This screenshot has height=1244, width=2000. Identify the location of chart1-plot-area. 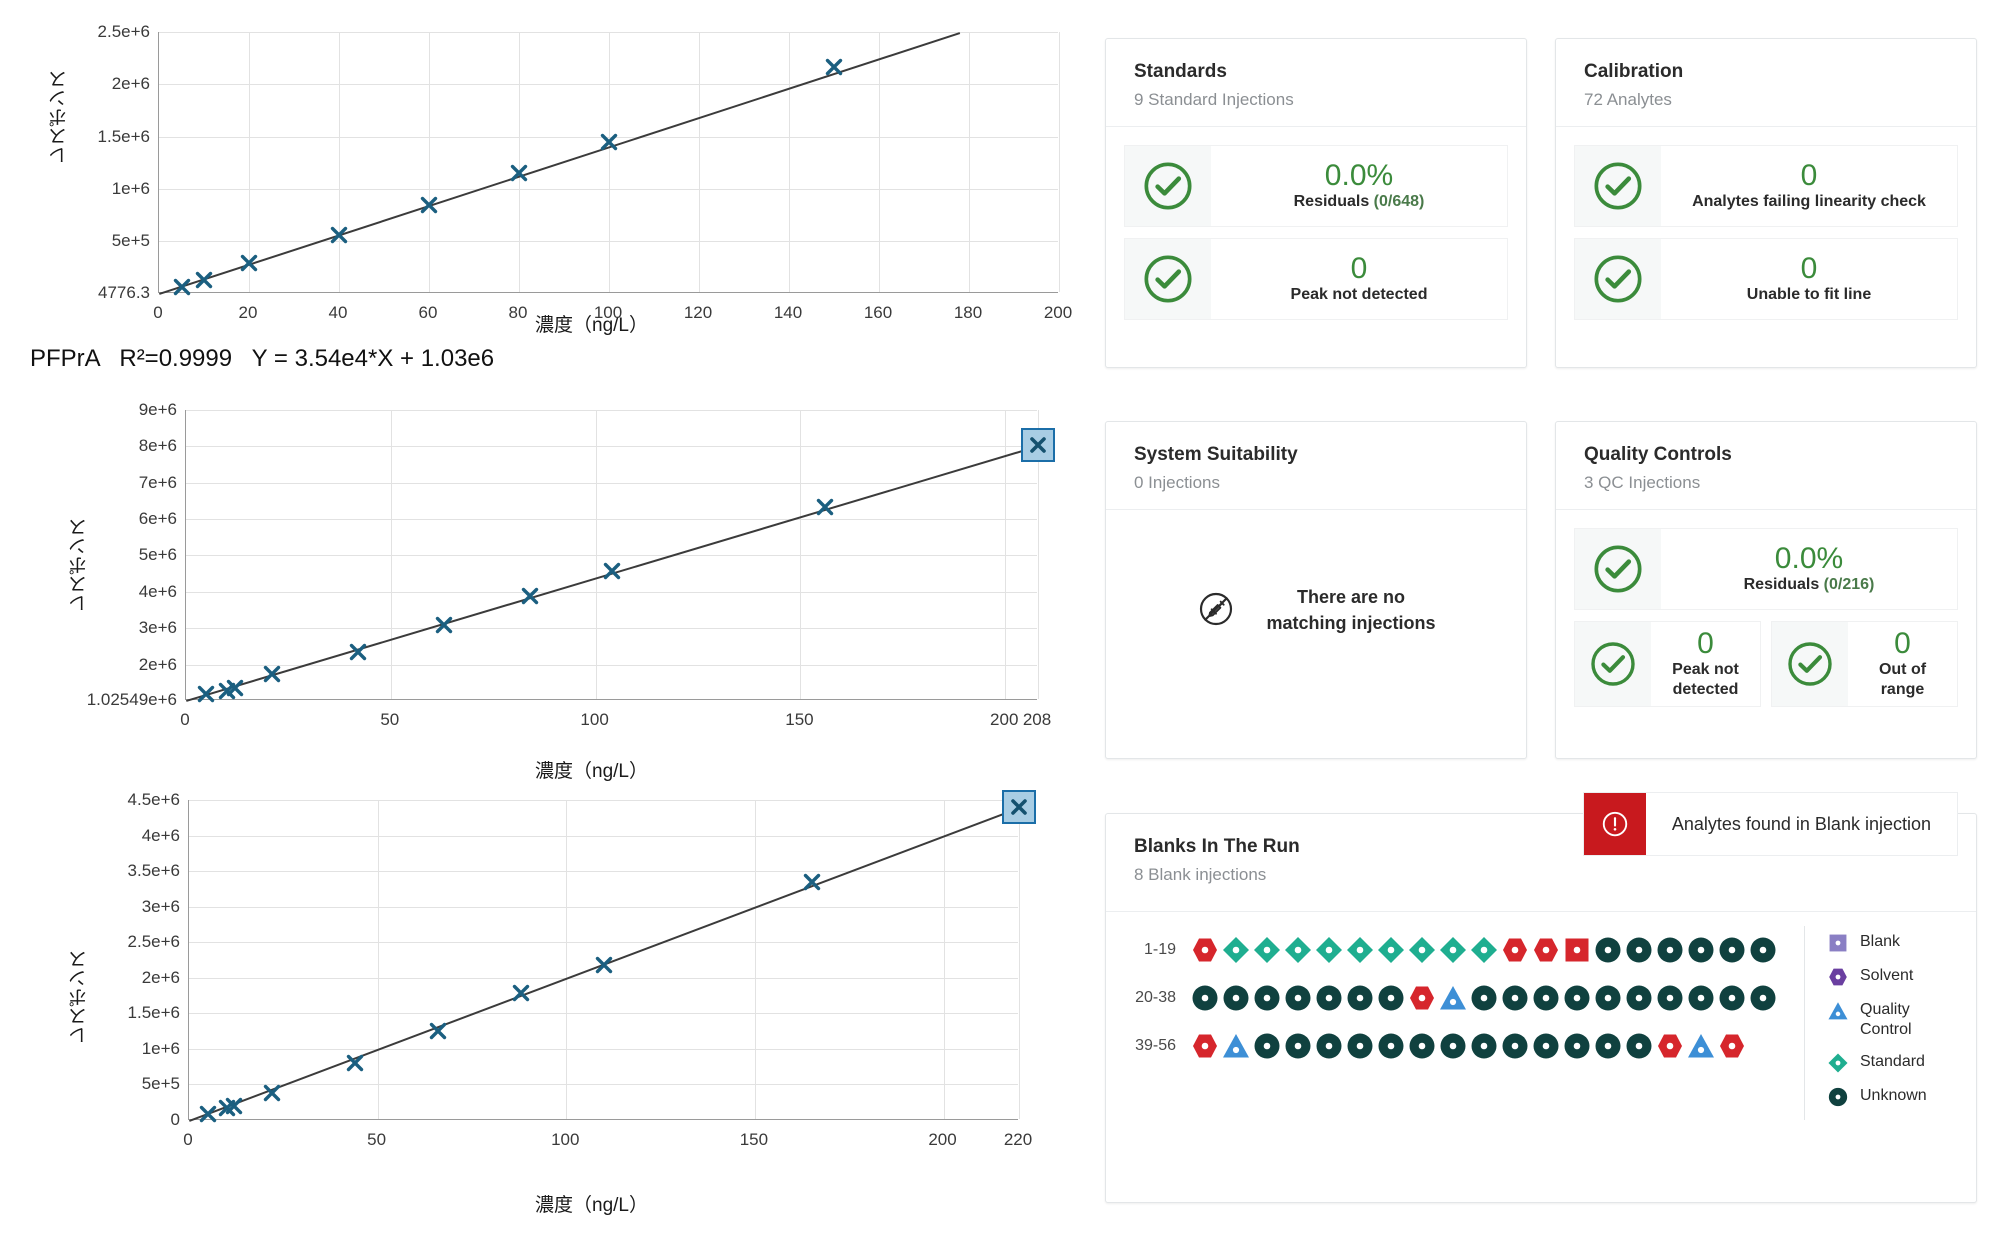
(609, 164).